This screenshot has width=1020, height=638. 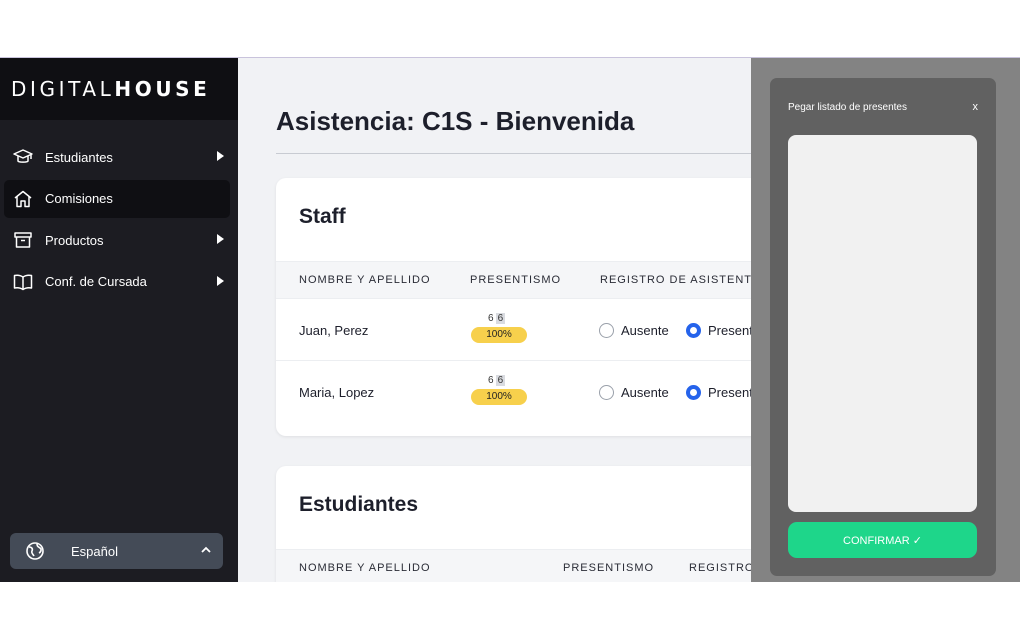 What do you see at coordinates (23, 157) in the screenshot?
I see `graduation-cap-icon` at bounding box center [23, 157].